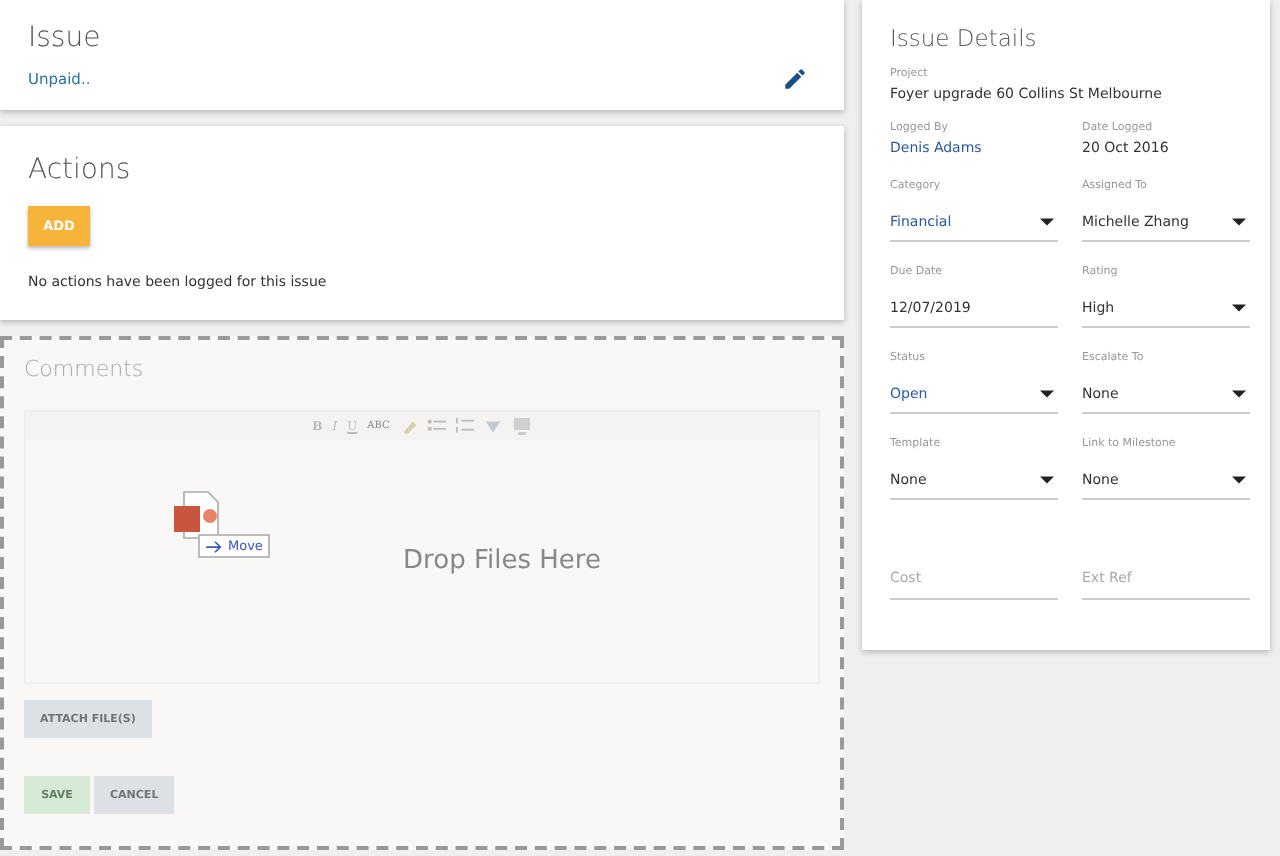  Describe the element at coordinates (85, 369) in the screenshot. I see `card-title: Comments` at that location.